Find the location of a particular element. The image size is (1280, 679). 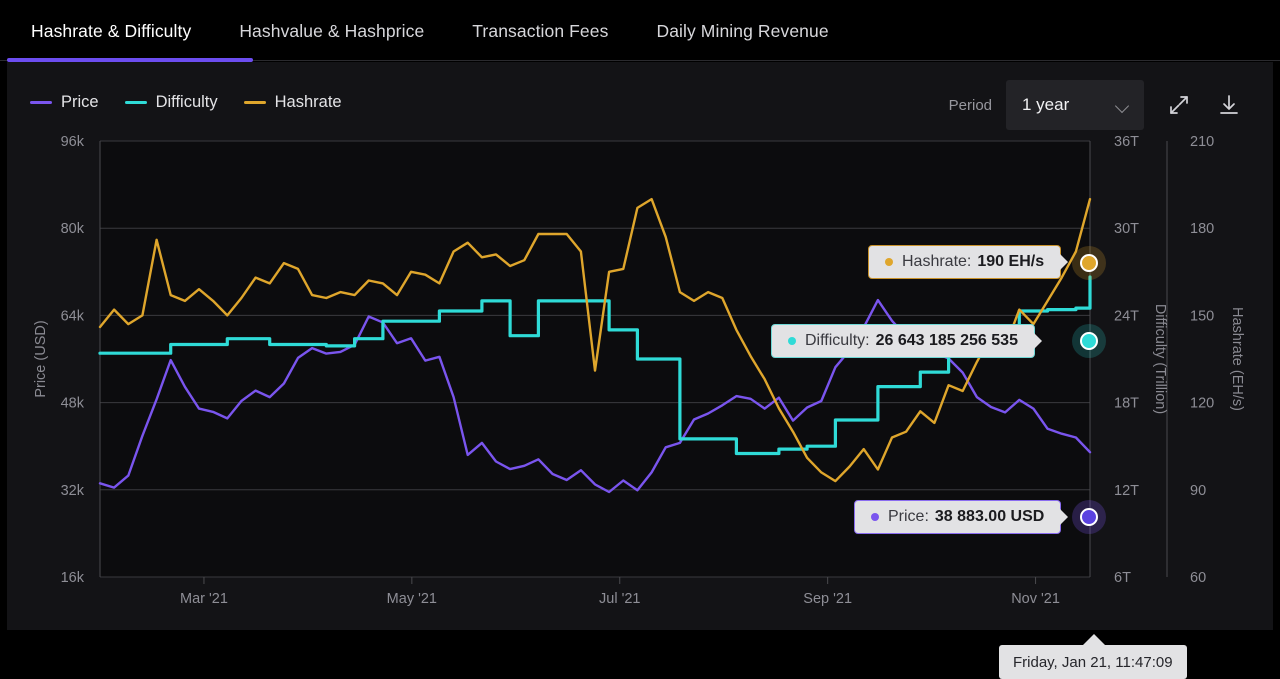

tooltip-value-price: 38 883.00 USD is located at coordinates (989, 516).